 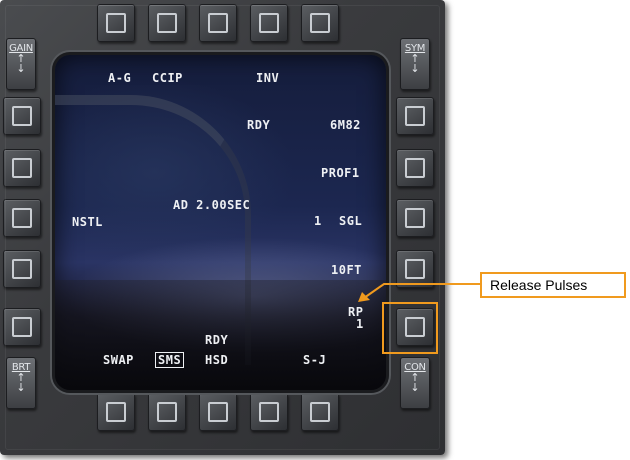 I want to click on callout-leader-arrow, so click(x=420, y=292).